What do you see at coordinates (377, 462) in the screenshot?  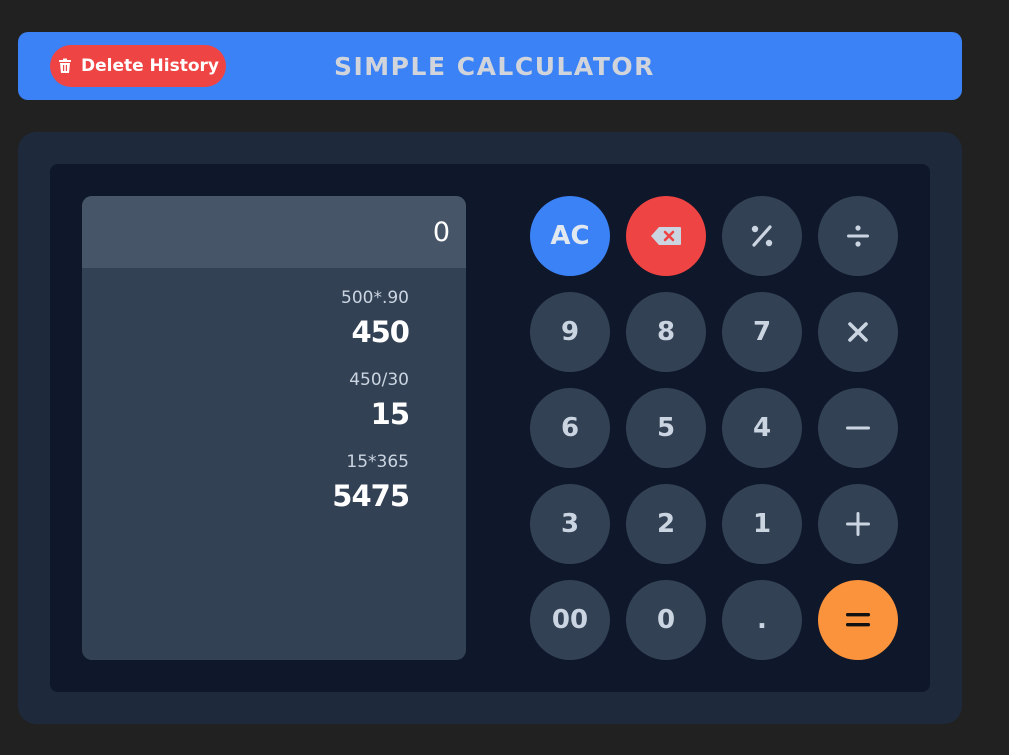 I see `history-expression: 15*365` at bounding box center [377, 462].